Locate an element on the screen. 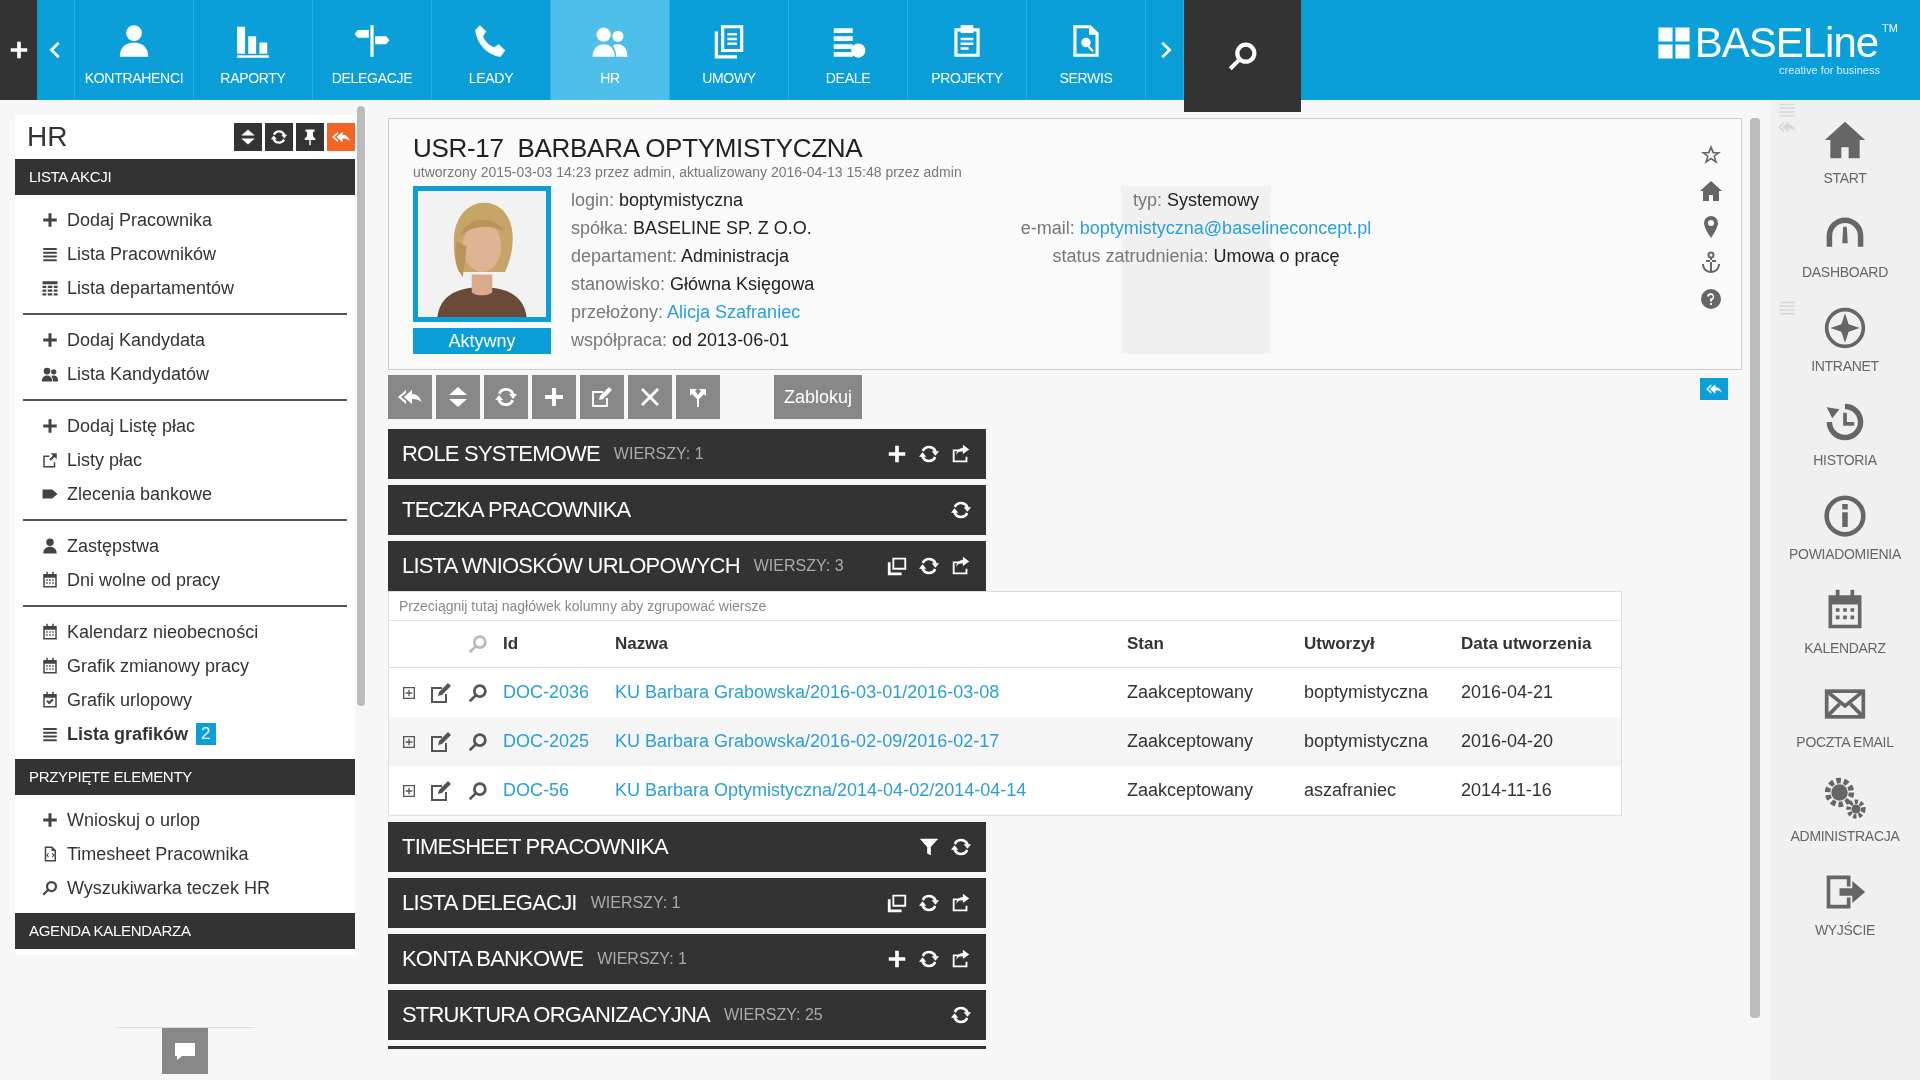 This screenshot has height=1080, width=1920. field-text: współpraca: od 2013-06-01 is located at coordinates (680, 340).